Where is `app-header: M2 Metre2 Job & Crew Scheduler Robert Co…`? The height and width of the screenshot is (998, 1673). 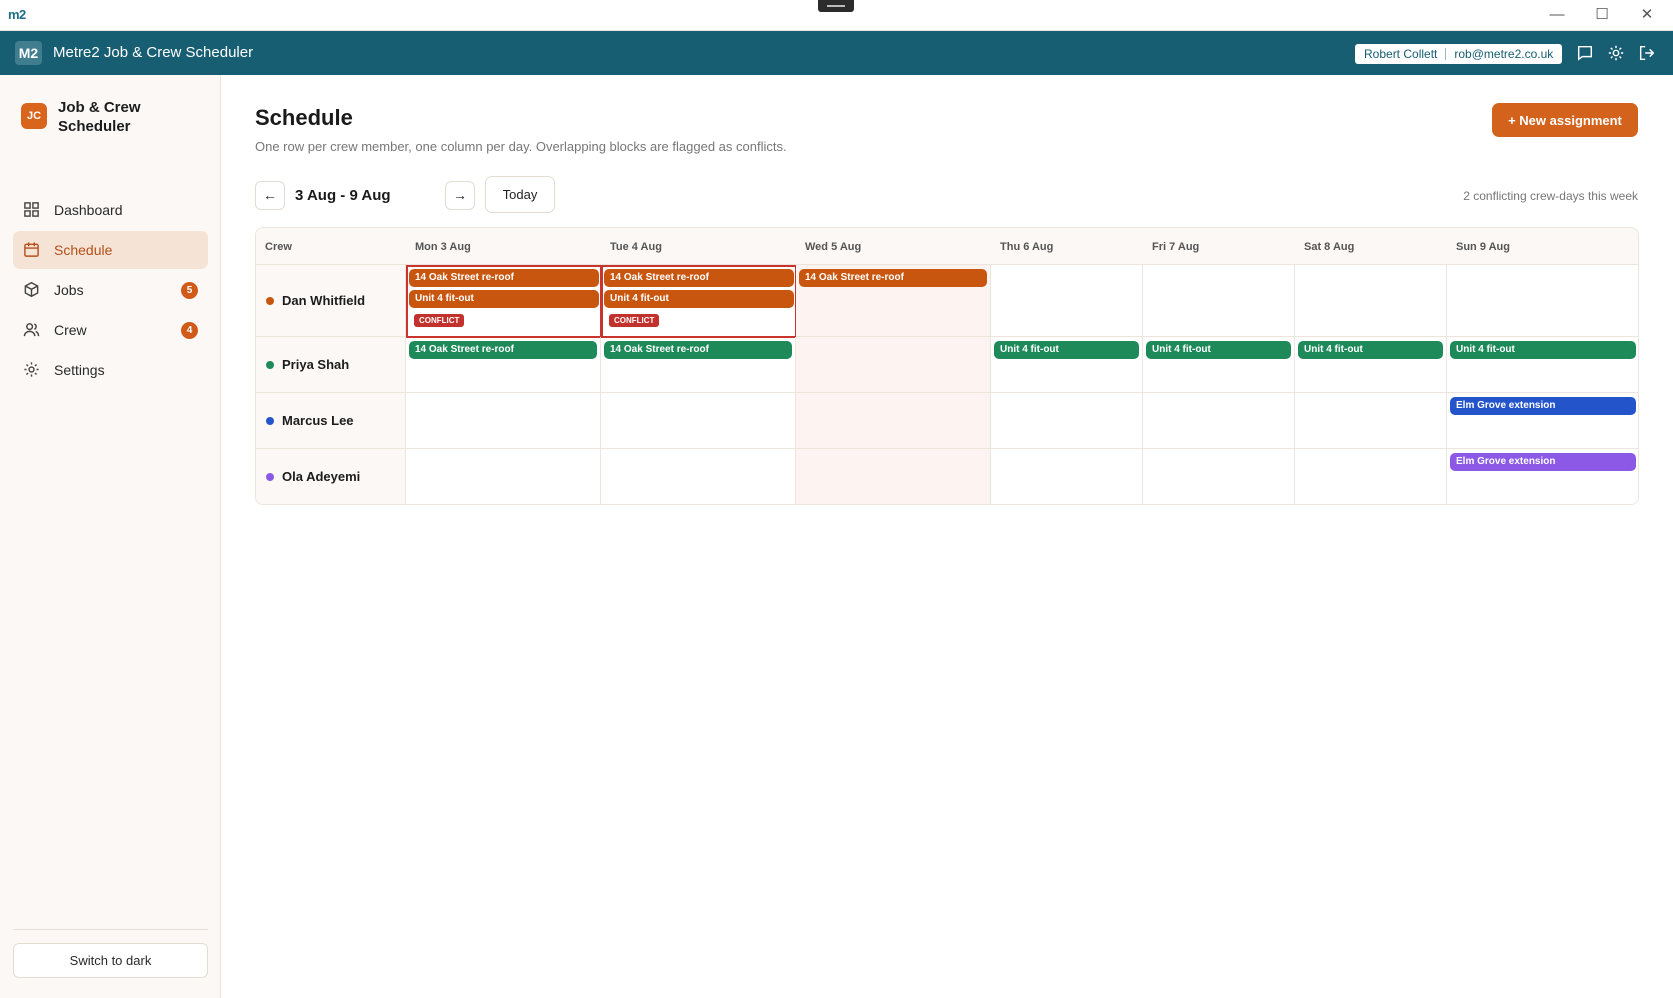 app-header: M2 Metre2 Job & Crew Scheduler Robert Co… is located at coordinates (836, 53).